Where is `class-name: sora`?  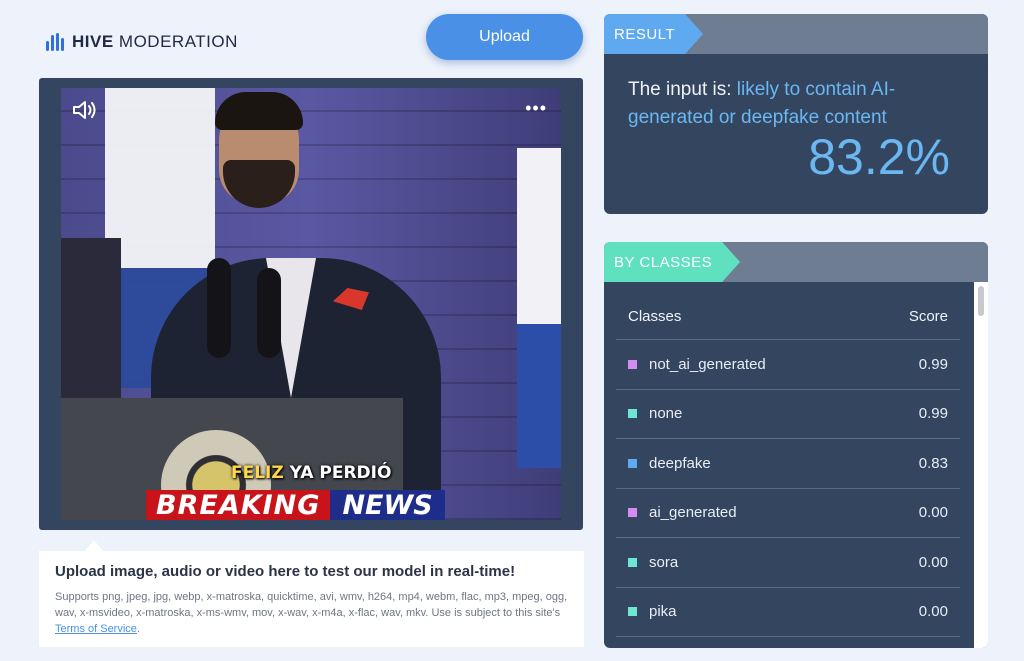
class-name: sora is located at coordinates (664, 562).